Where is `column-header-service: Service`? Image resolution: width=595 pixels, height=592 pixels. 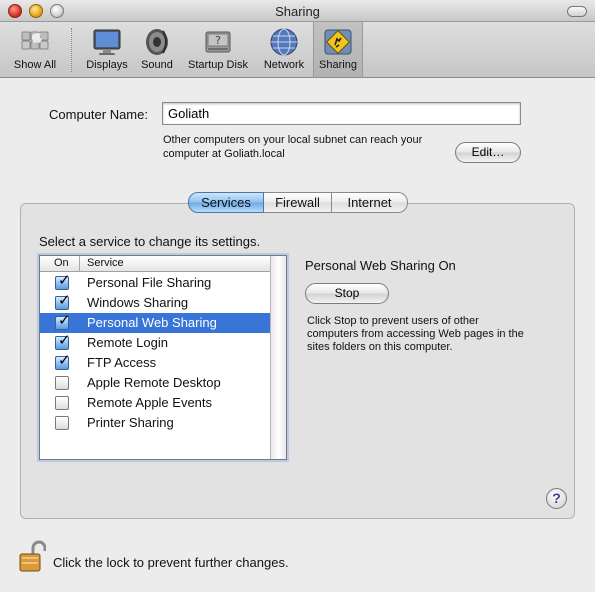
column-header-service: Service is located at coordinates (102, 264).